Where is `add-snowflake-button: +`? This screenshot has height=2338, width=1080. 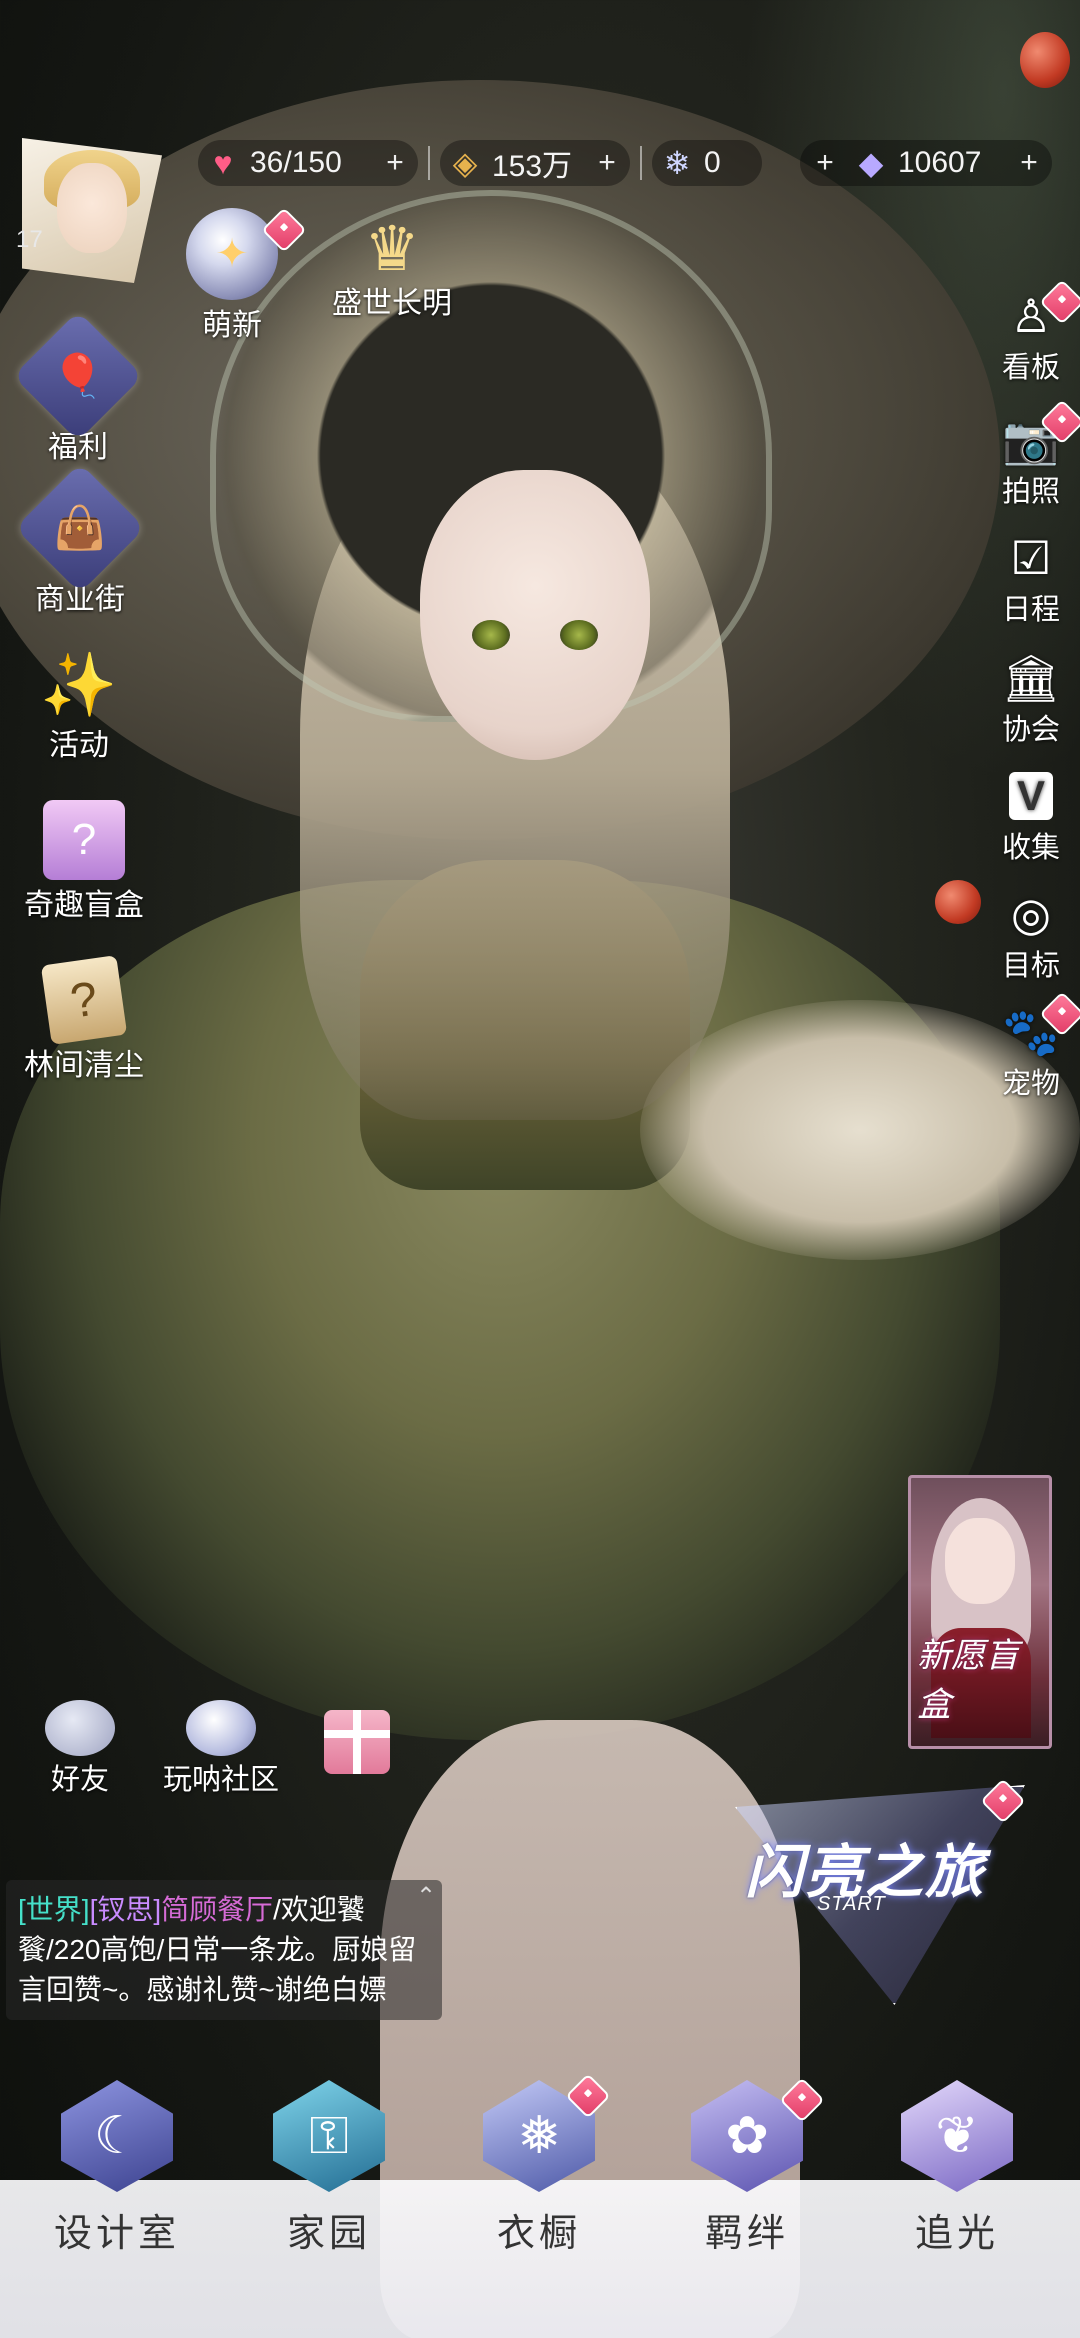 add-snowflake-button: + is located at coordinates (825, 162).